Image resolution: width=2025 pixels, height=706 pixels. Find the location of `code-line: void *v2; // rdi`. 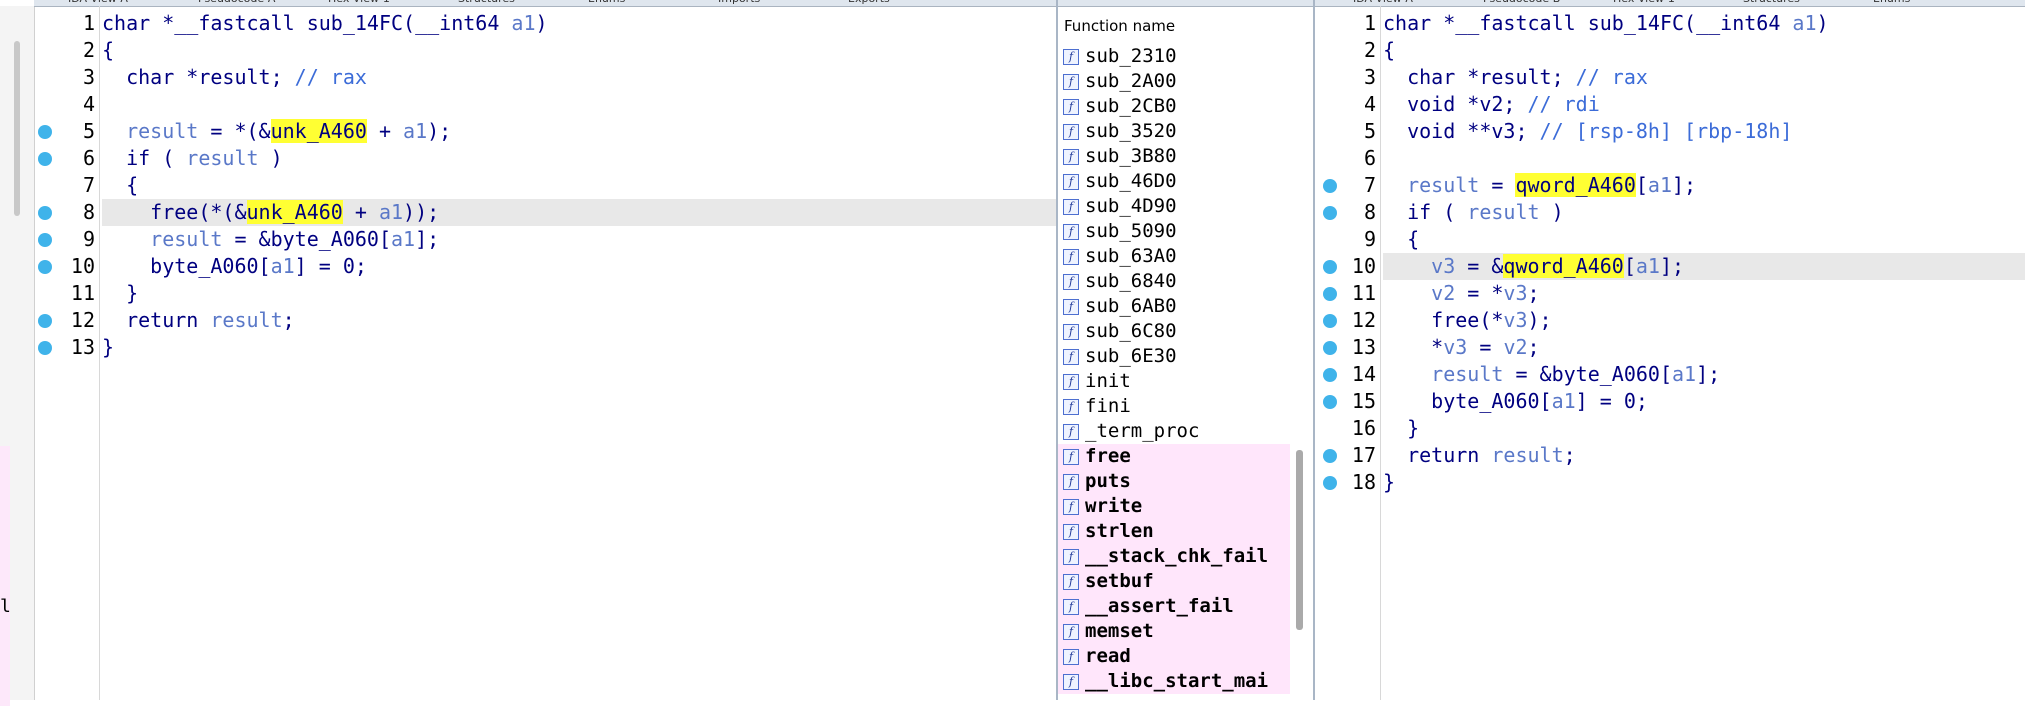

code-line: void *v2; // rdi is located at coordinates (1704, 104).